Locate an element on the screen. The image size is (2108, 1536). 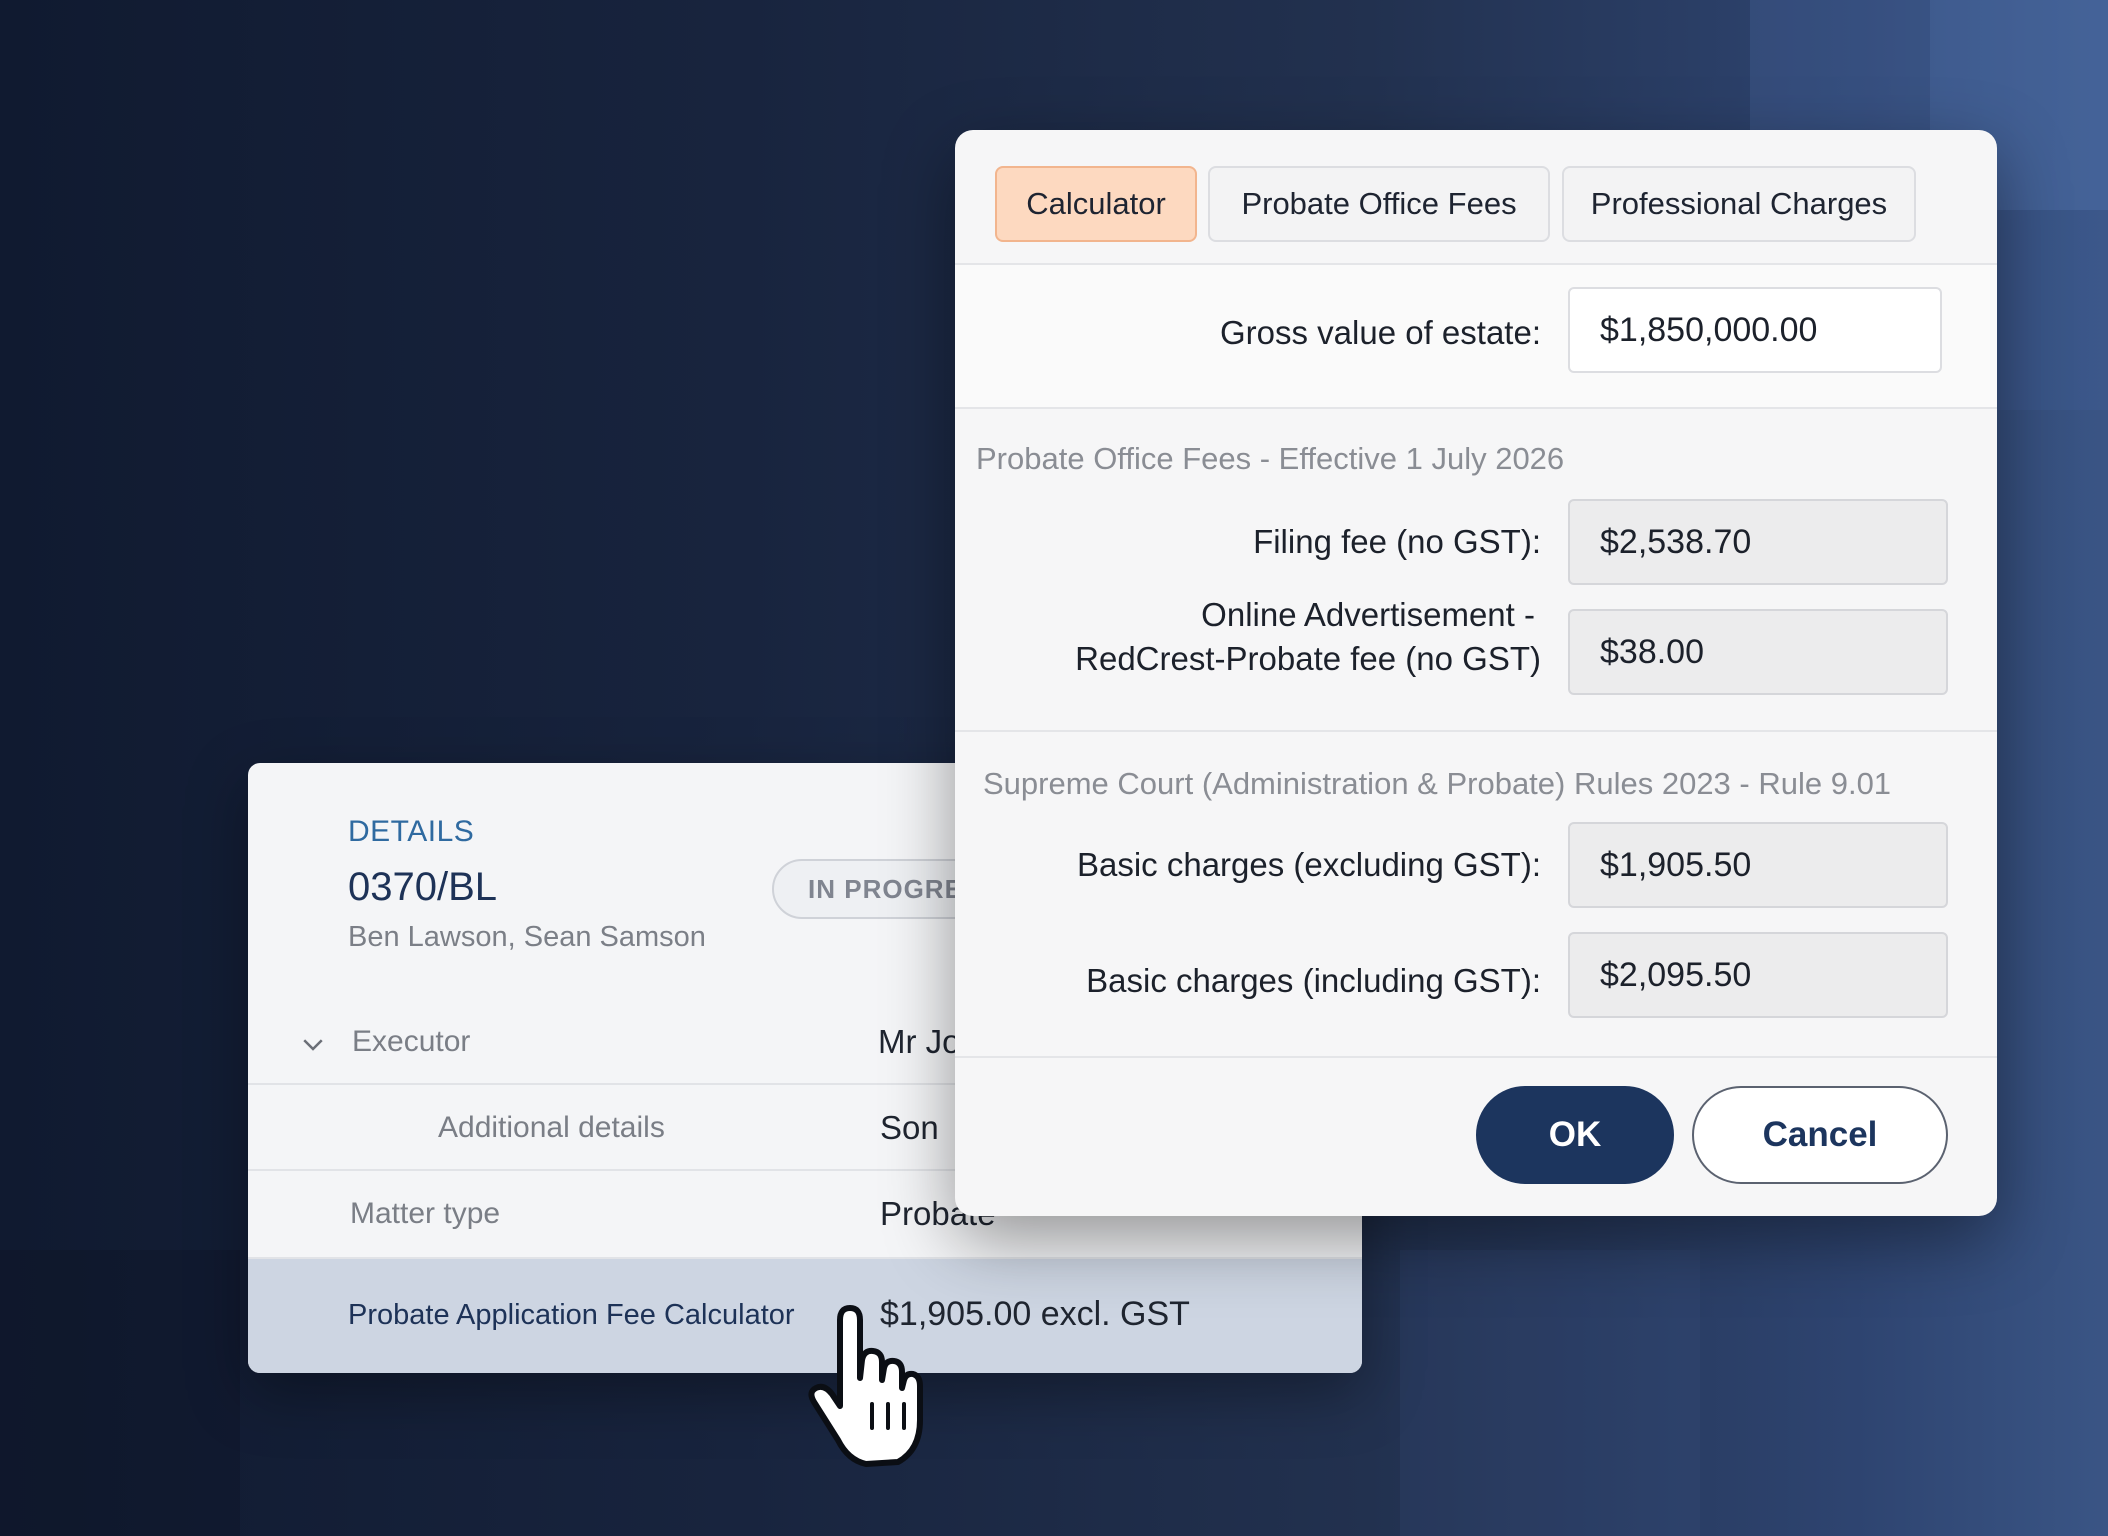
fee-calculator-link: Probate Application Fee Calculator is located at coordinates (571, 1315).